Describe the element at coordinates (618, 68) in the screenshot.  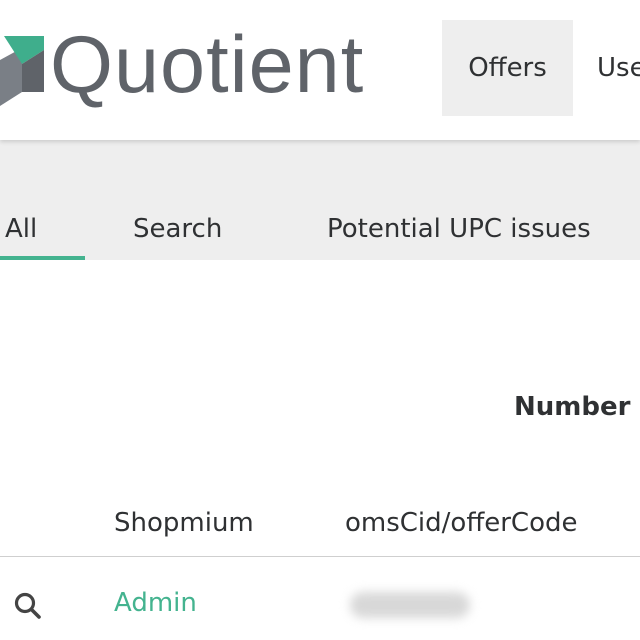
I see `nav-users: Use` at that location.